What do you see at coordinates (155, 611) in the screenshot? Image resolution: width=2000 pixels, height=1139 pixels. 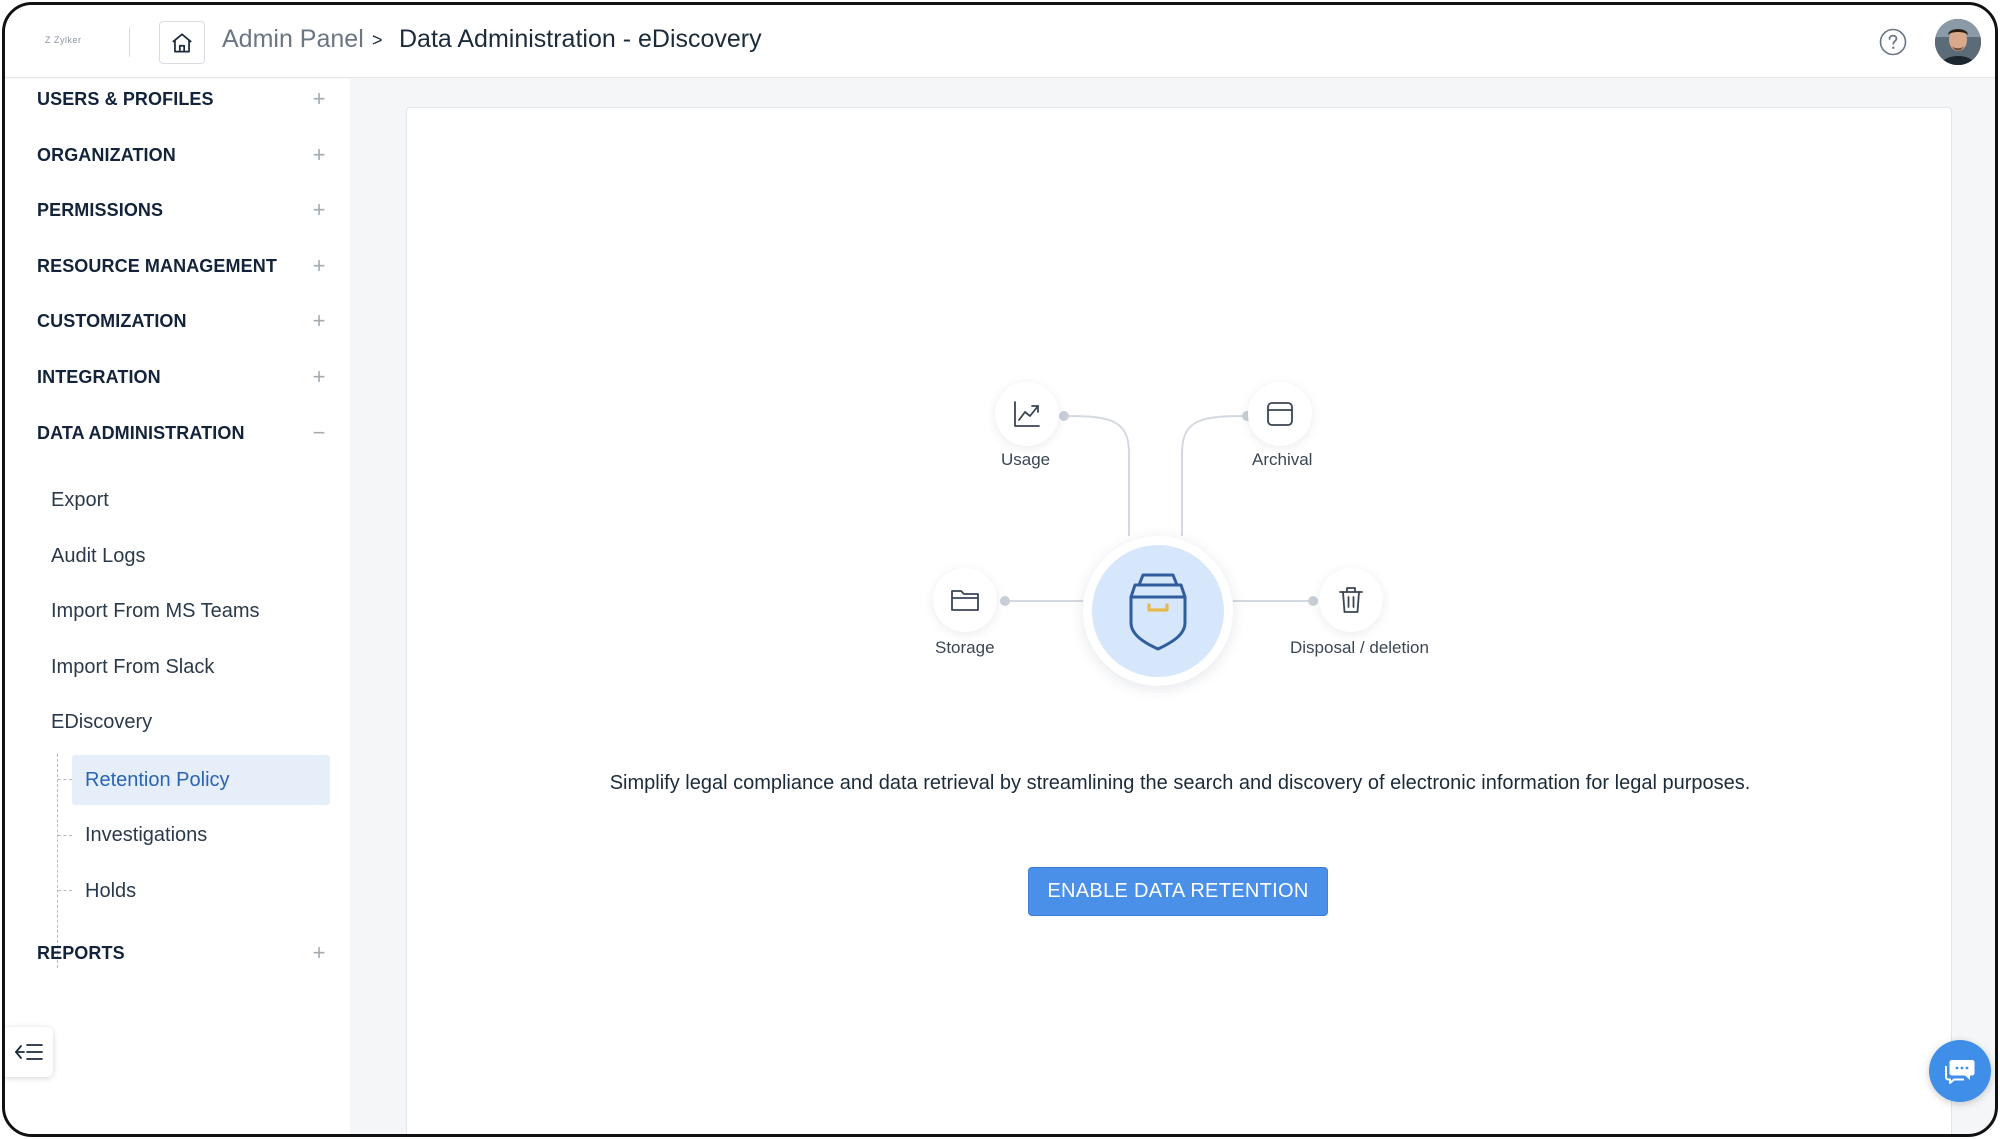 I see `sidebar-item-import-ms-teams: Import From MS Teams` at bounding box center [155, 611].